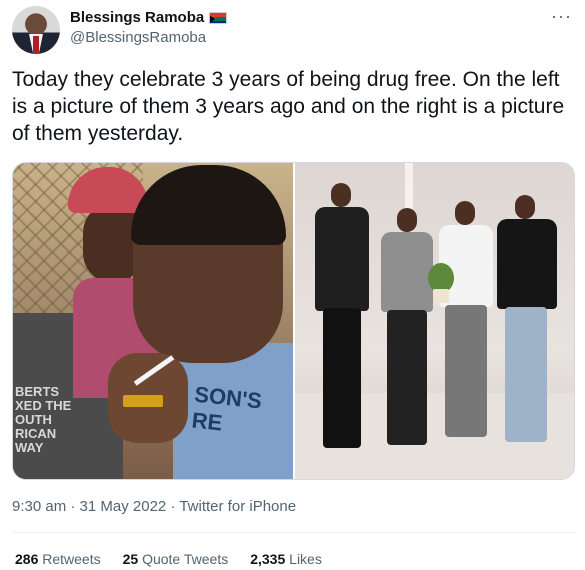 This screenshot has height=570, width=585. Describe the element at coordinates (268, 559) in the screenshot. I see `likes-count: 2,335` at that location.